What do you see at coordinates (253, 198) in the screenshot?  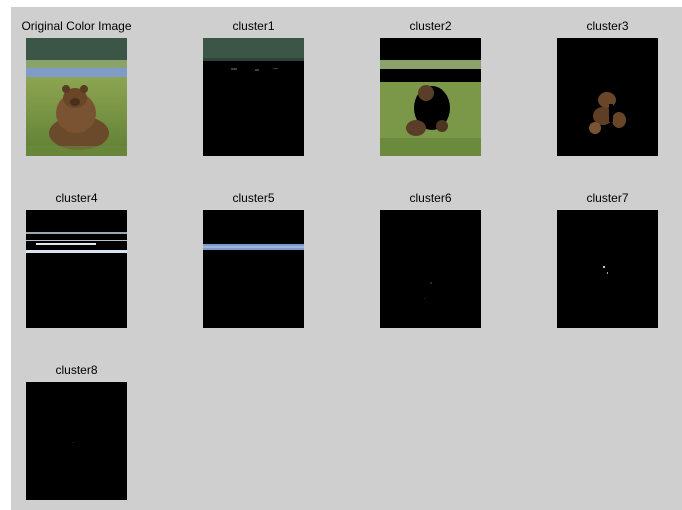 I see `panel-title: cluster5` at bounding box center [253, 198].